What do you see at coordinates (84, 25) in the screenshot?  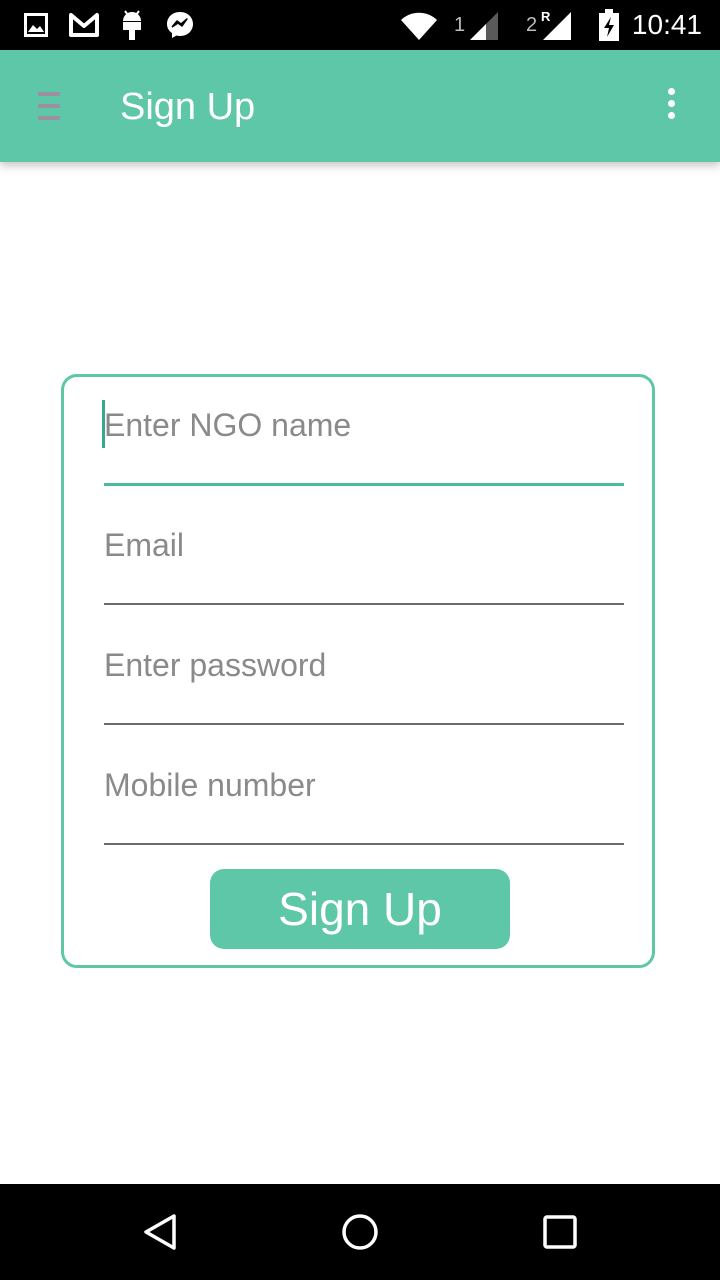 I see `gmail-icon` at bounding box center [84, 25].